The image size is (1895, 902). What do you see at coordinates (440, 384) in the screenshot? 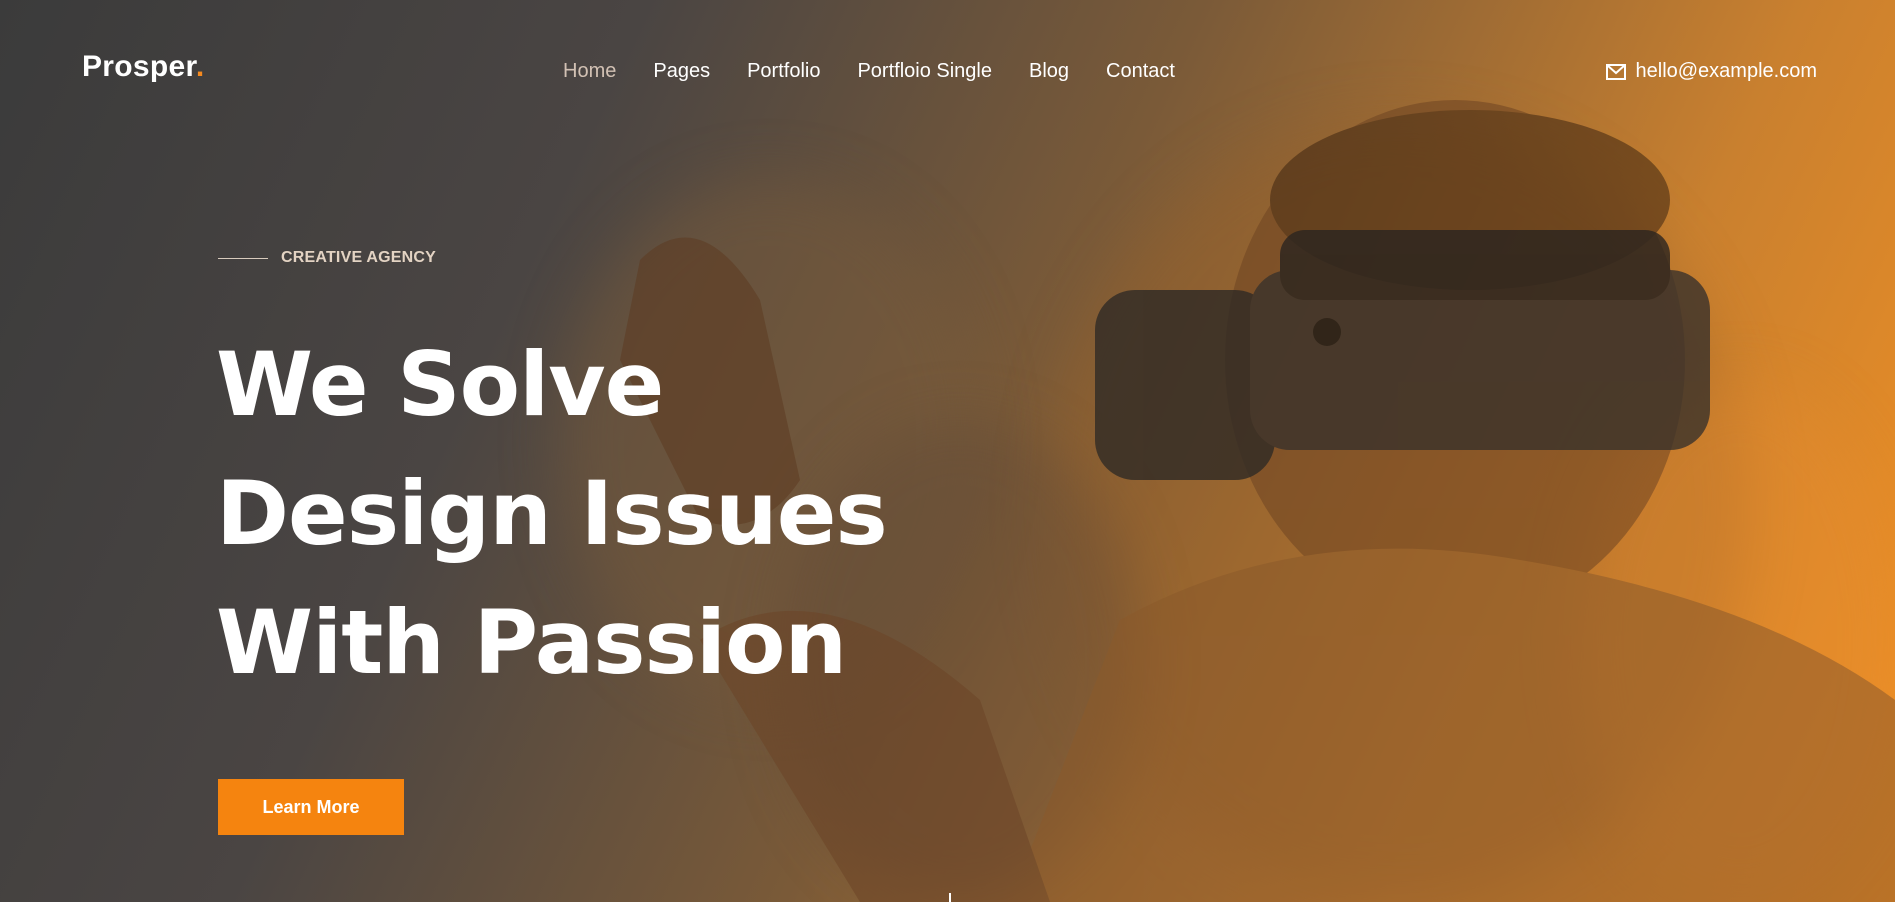
I see `headline-line: We Solve` at bounding box center [440, 384].